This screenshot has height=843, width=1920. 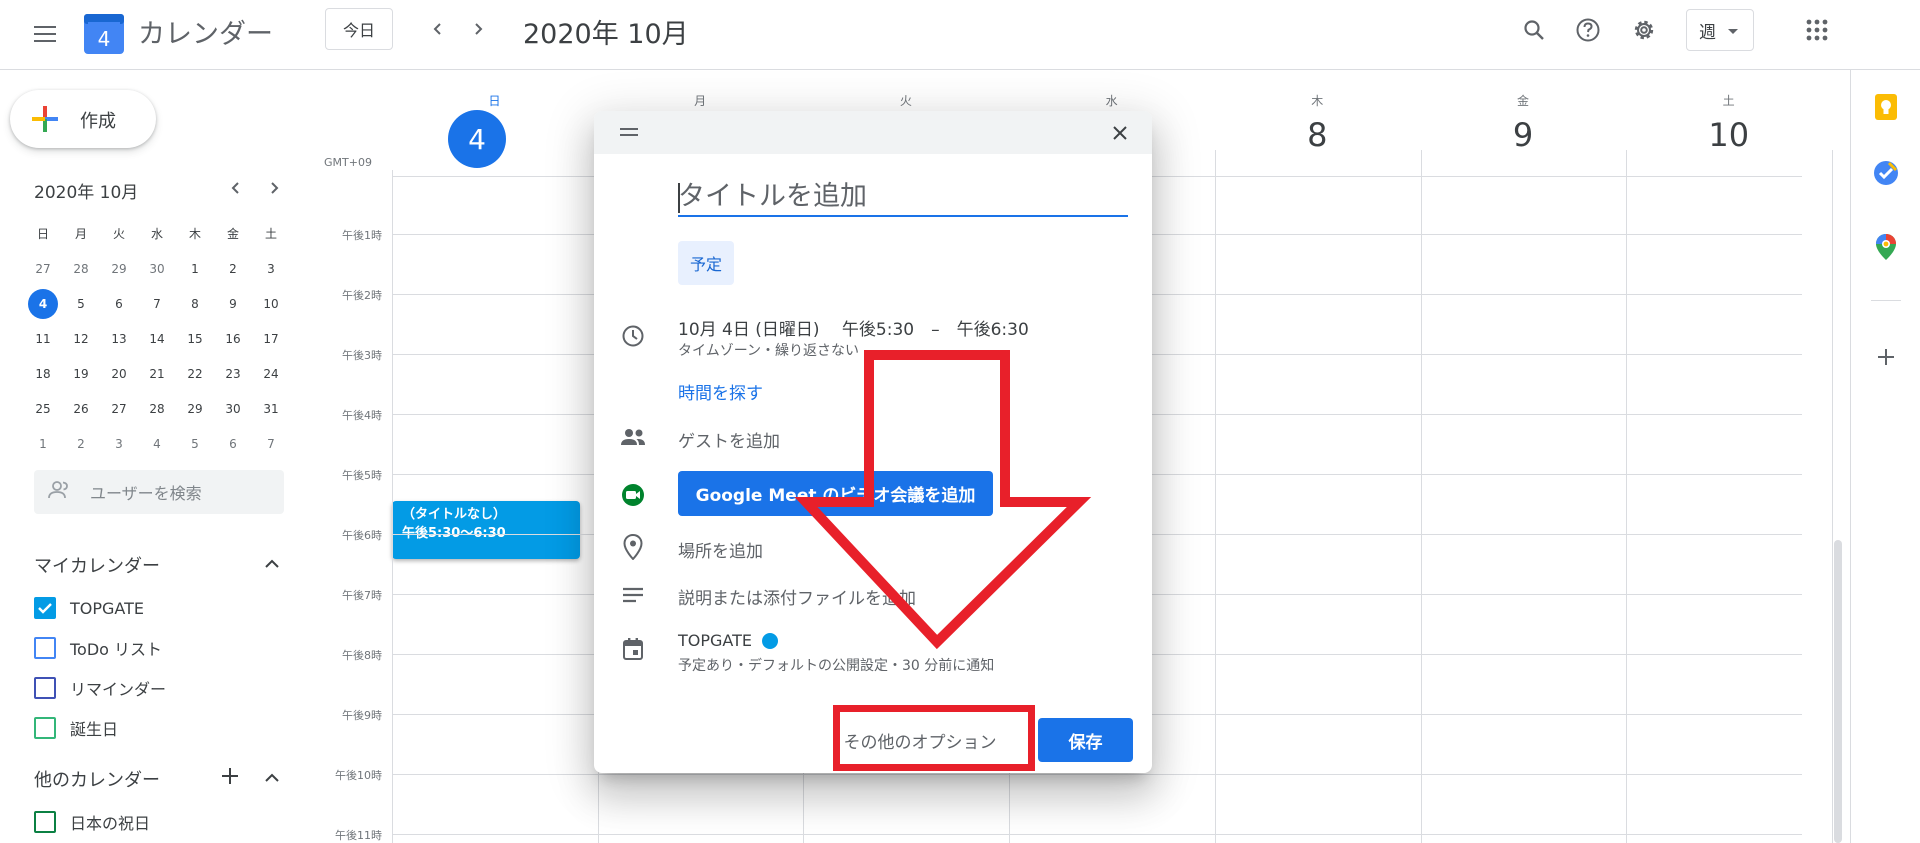 What do you see at coordinates (159, 492) in the screenshot?
I see `user-search-field: ユーザーを検索` at bounding box center [159, 492].